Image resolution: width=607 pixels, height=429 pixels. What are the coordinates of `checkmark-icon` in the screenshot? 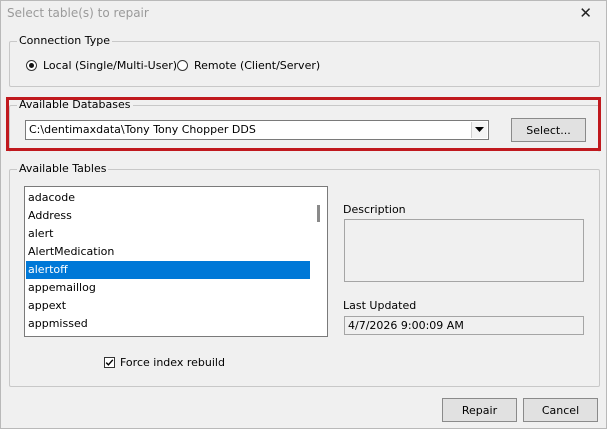 It's located at (109, 362).